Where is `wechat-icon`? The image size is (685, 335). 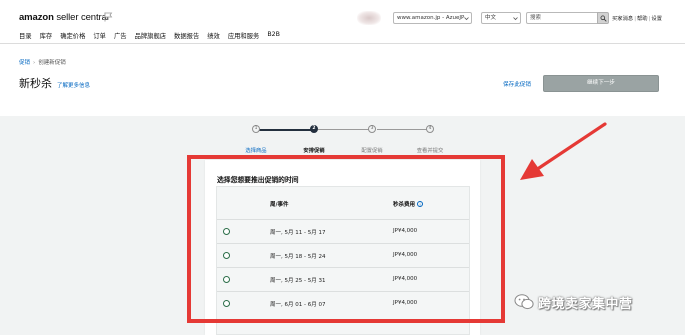
wechat-icon is located at coordinates (524, 302).